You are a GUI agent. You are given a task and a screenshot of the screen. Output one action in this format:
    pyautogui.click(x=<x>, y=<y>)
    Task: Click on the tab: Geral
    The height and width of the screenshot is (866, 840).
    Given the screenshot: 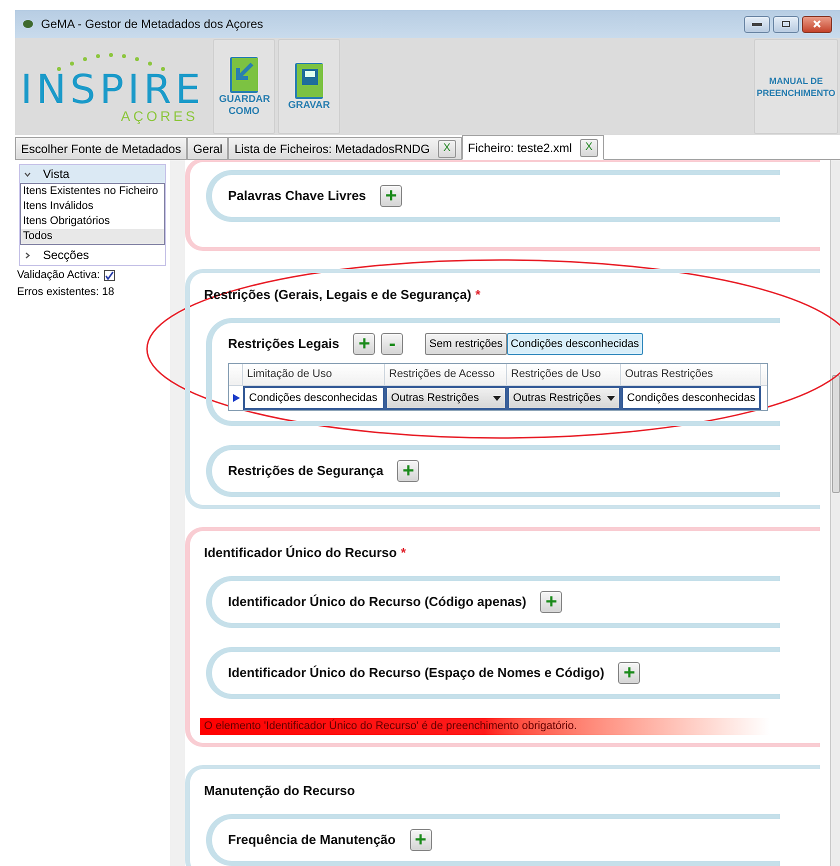 What is the action you would take?
    pyautogui.click(x=207, y=148)
    